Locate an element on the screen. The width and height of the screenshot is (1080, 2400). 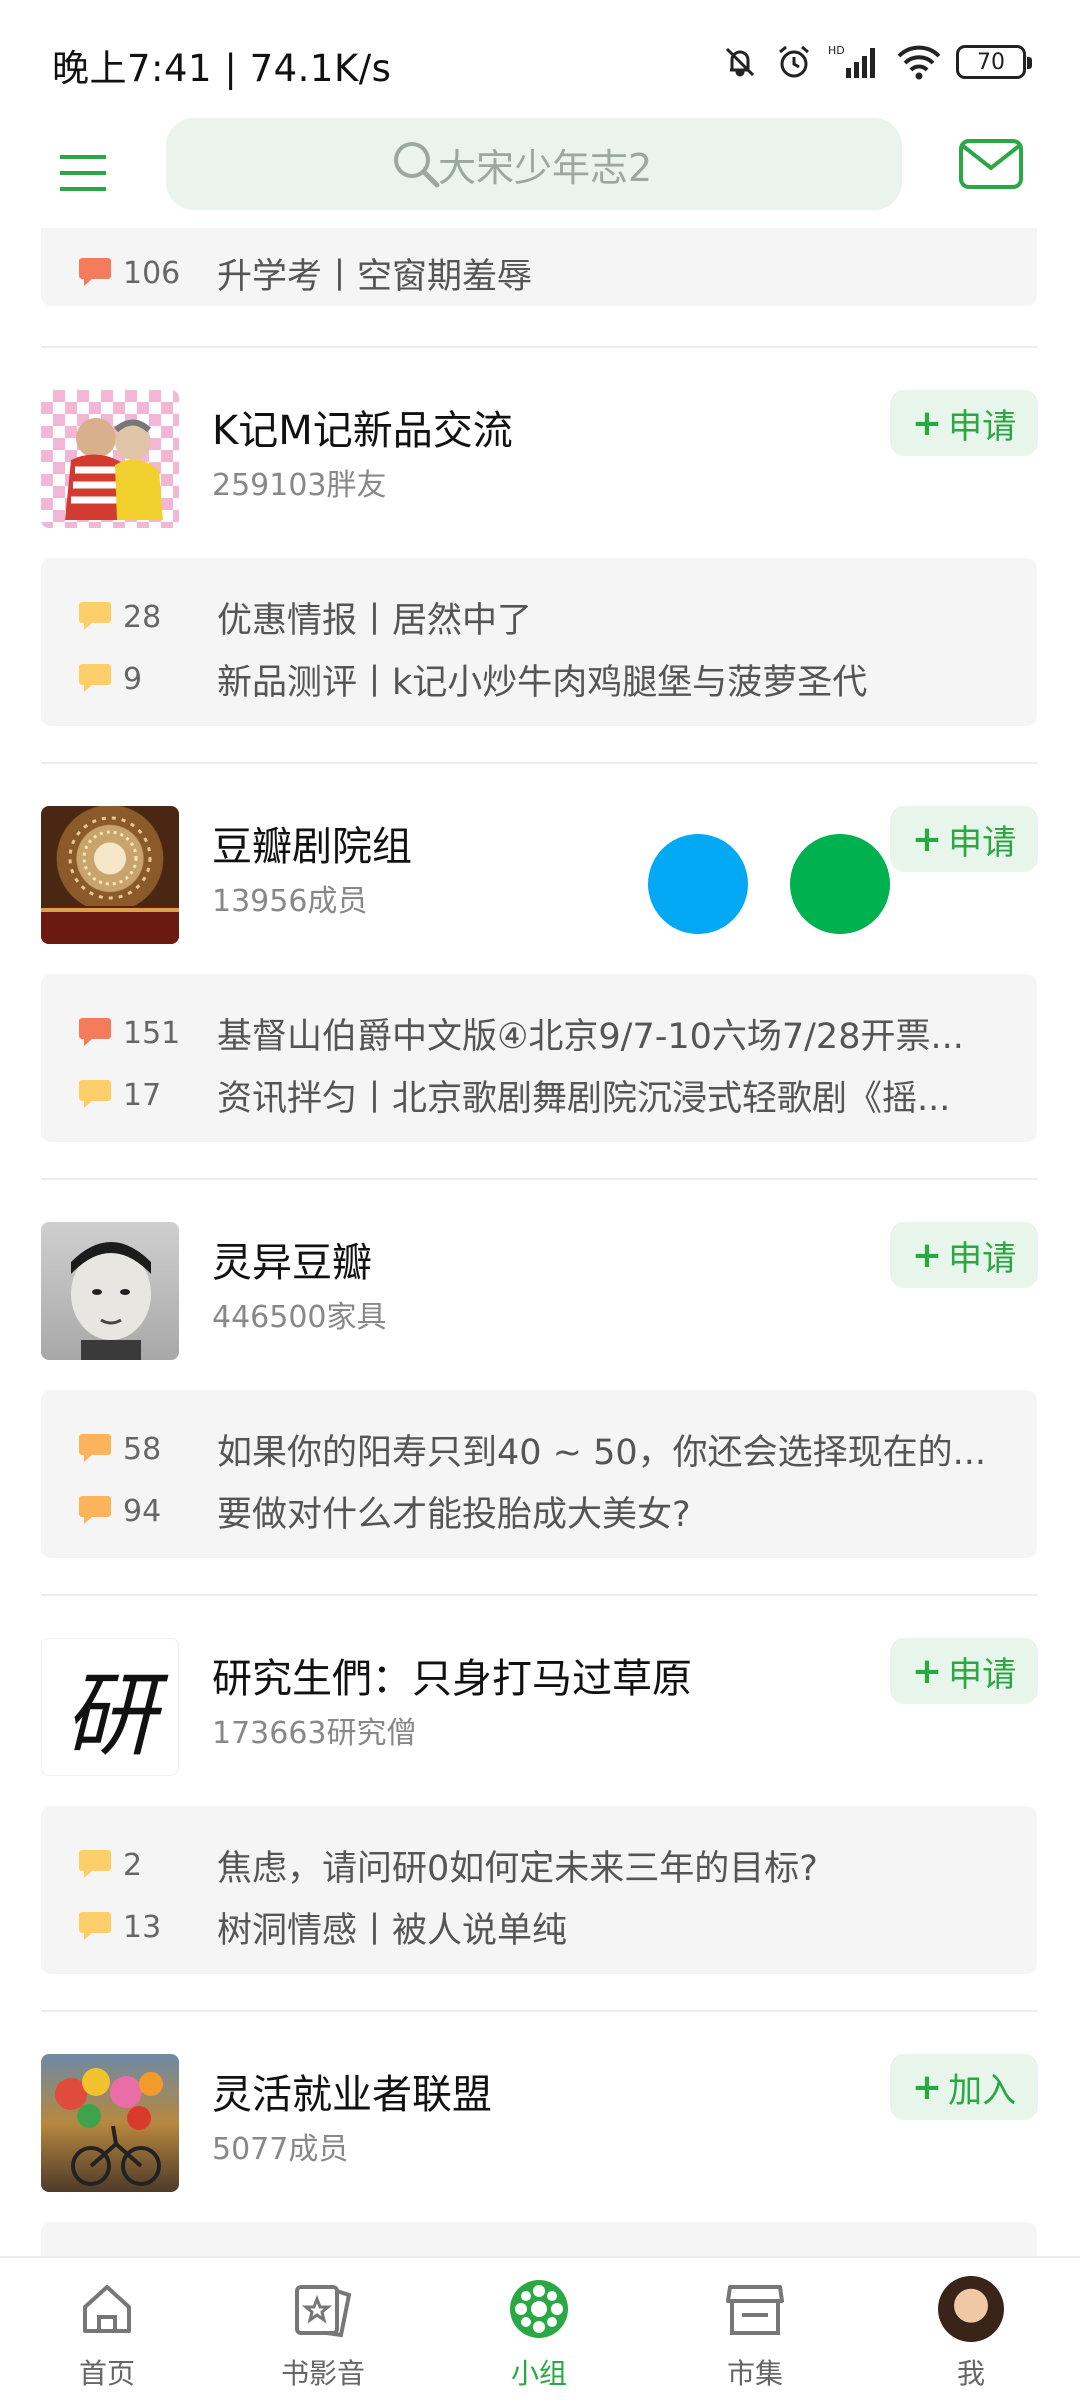
nav-item-book-movie: 书影音 is located at coordinates (323, 2329).